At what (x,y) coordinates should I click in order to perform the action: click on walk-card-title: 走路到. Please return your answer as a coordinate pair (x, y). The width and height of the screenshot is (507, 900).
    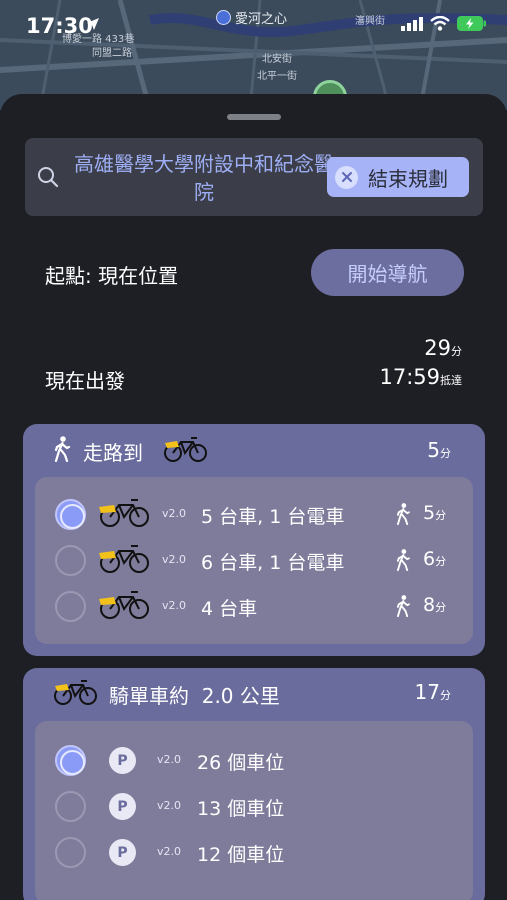
    Looking at the image, I should click on (113, 453).